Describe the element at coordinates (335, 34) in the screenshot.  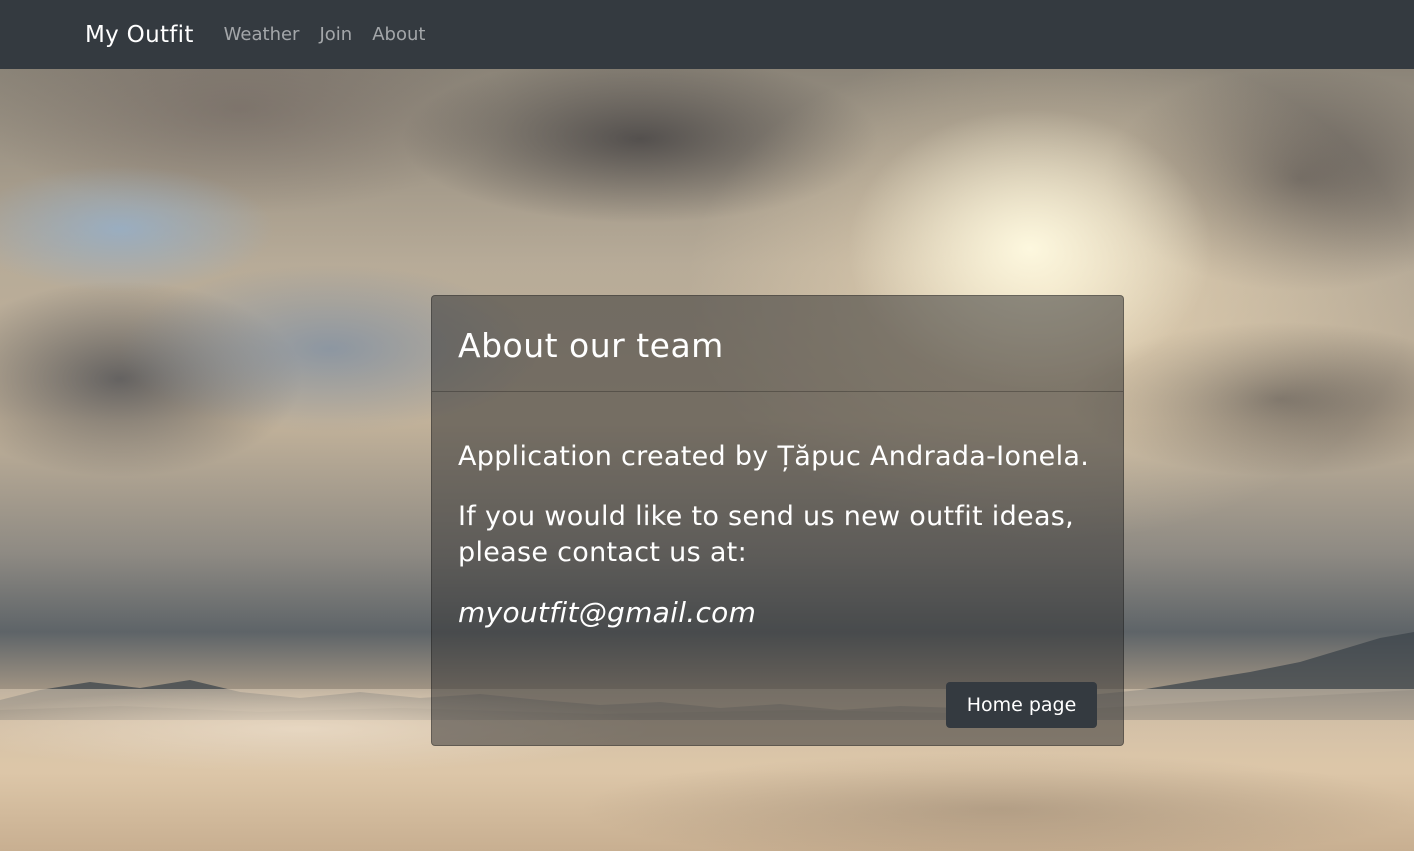
I see `nav-link-join: Join` at that location.